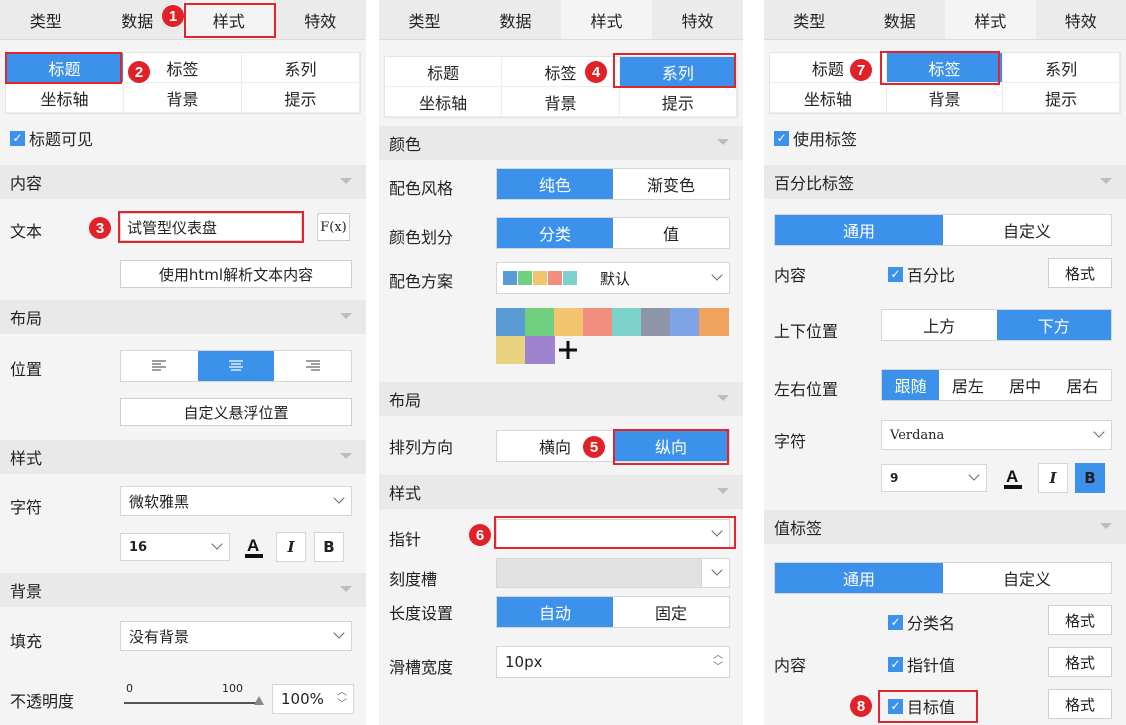 This screenshot has height=725, width=1126. What do you see at coordinates (1025, 385) in the screenshot?
I see `center-option: 居中` at bounding box center [1025, 385].